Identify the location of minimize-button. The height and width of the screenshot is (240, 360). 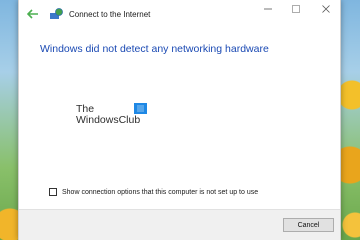
(268, 9).